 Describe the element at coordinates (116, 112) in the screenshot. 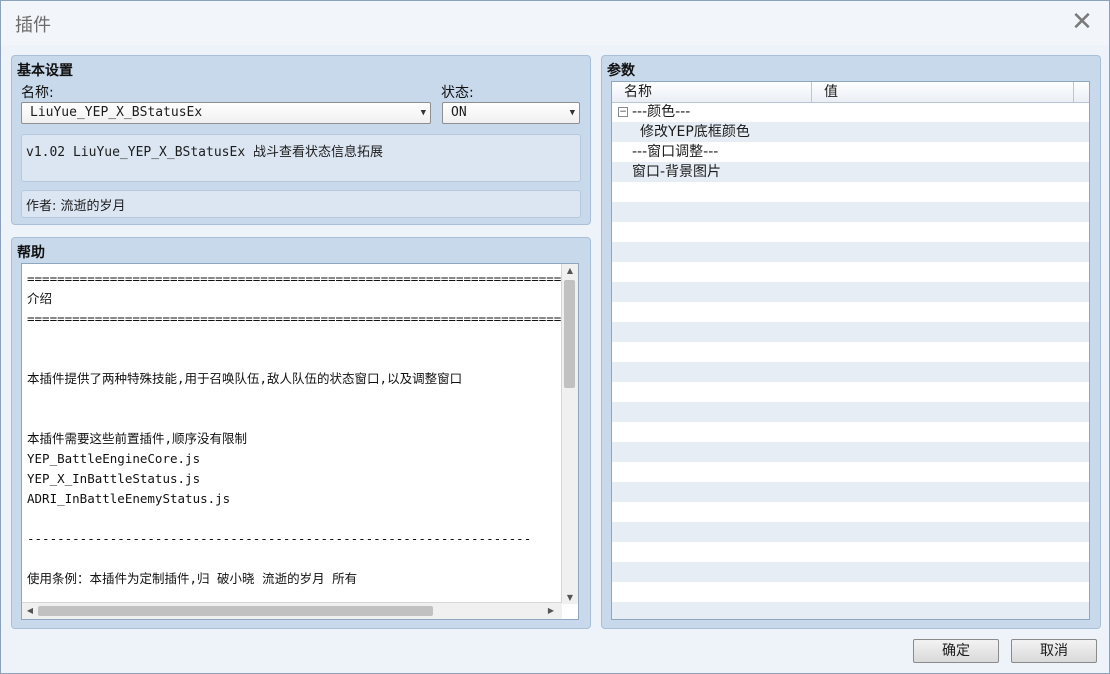

I see `name-select-value: LiuYue_YEP_X_BStatusEx` at that location.